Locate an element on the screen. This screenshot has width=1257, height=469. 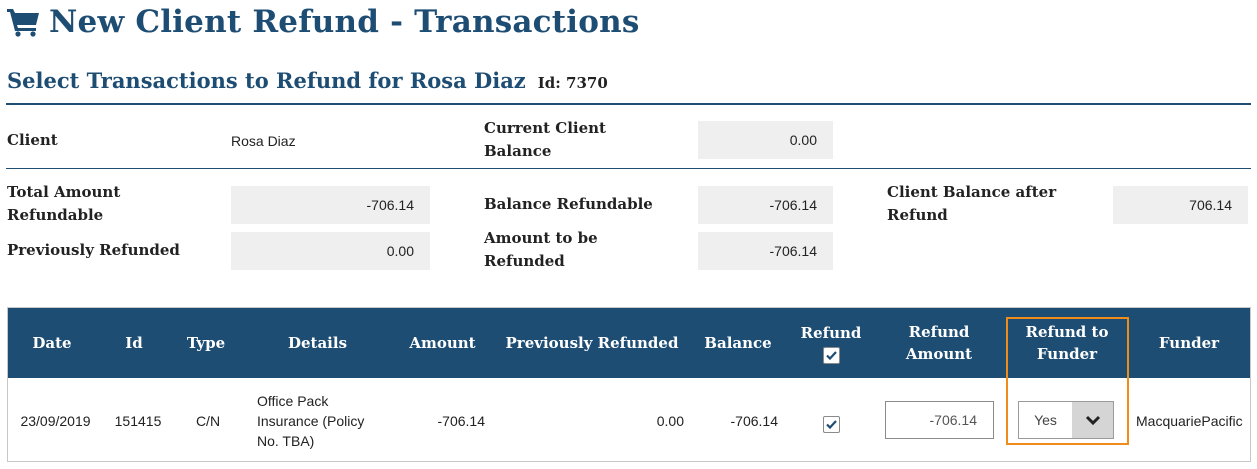
header-refund-amount: Refund Amount is located at coordinates (939, 343).